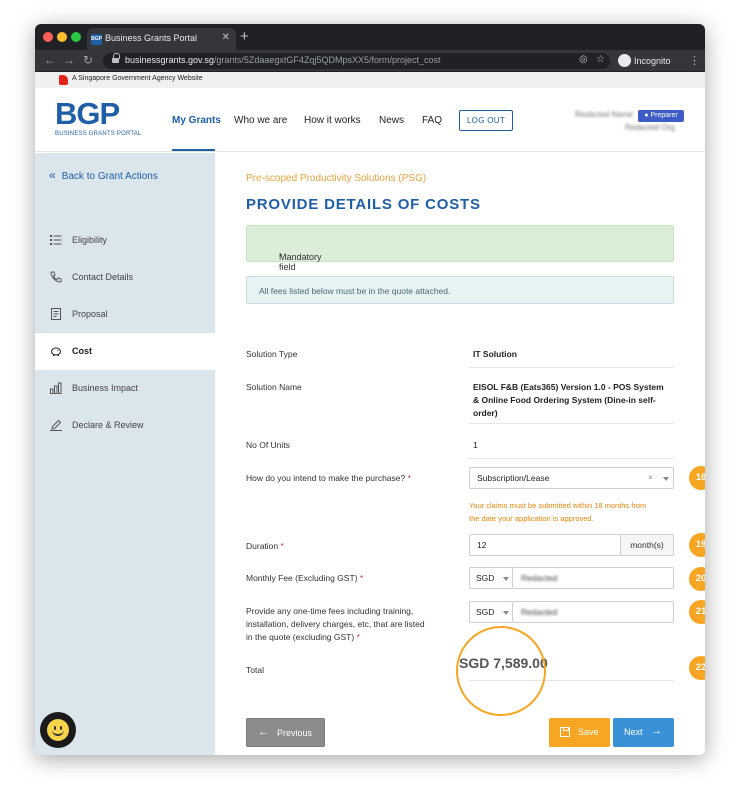  I want to click on sidebar-item-label: Eligibility, so click(90, 240).